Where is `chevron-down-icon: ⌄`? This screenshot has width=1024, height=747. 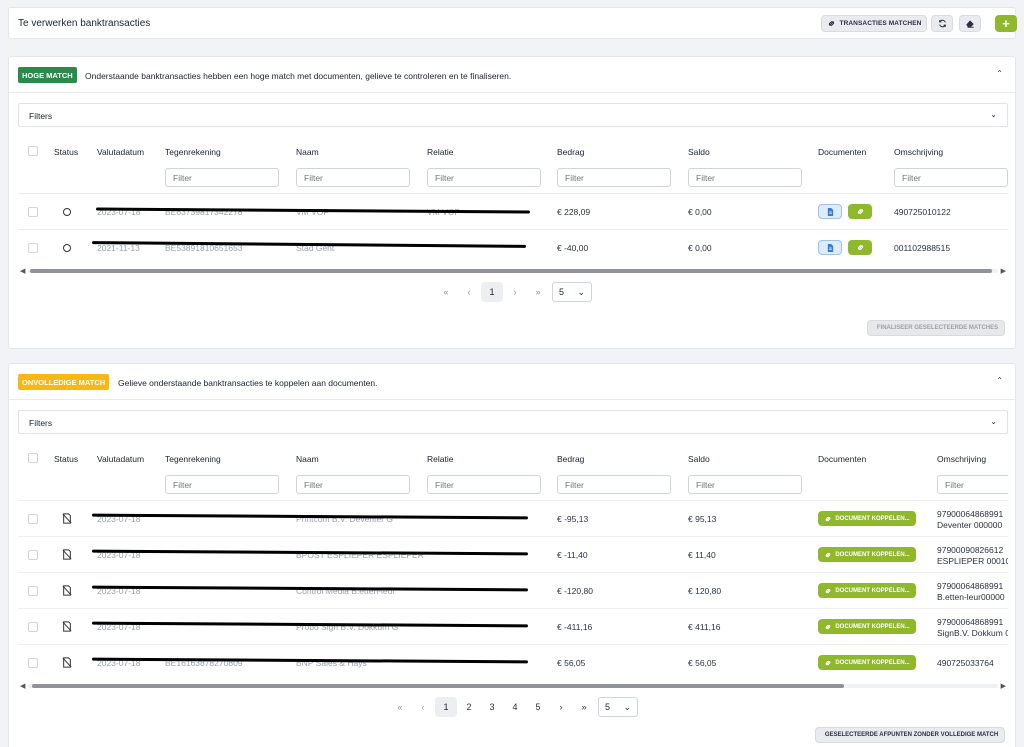 chevron-down-icon: ⌄ is located at coordinates (993, 421).